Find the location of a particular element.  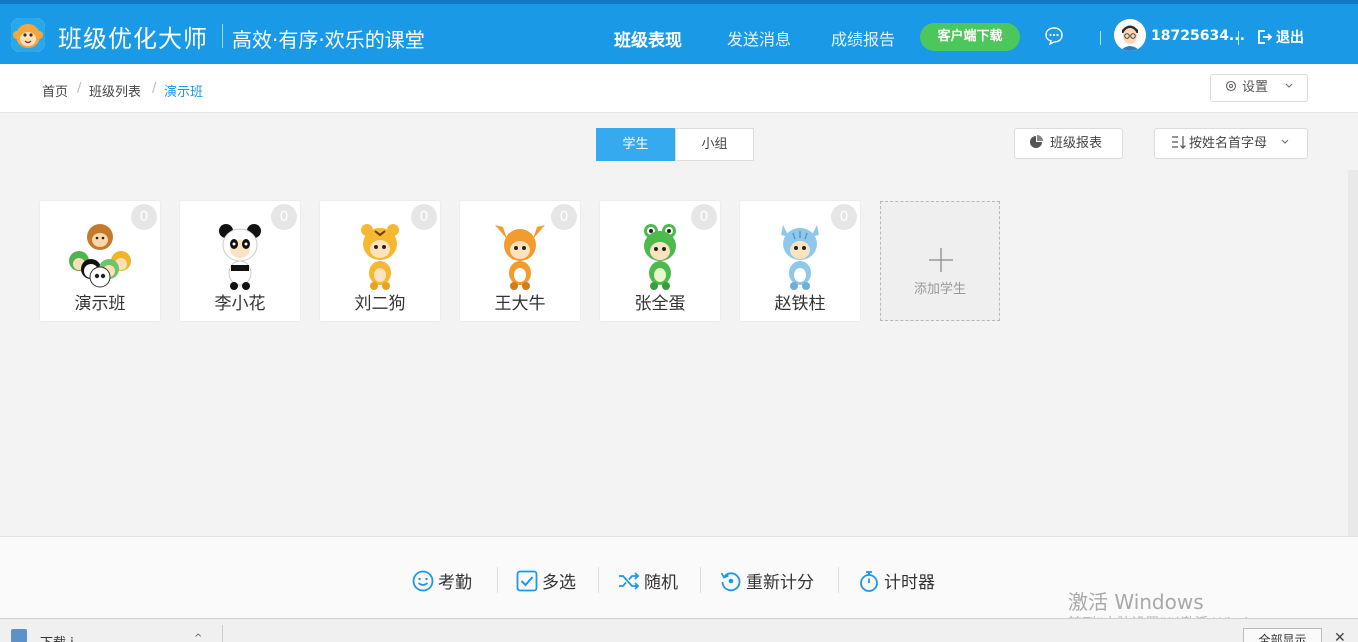

sort-dropdown: 按姓名首字母 is located at coordinates (1231, 143).